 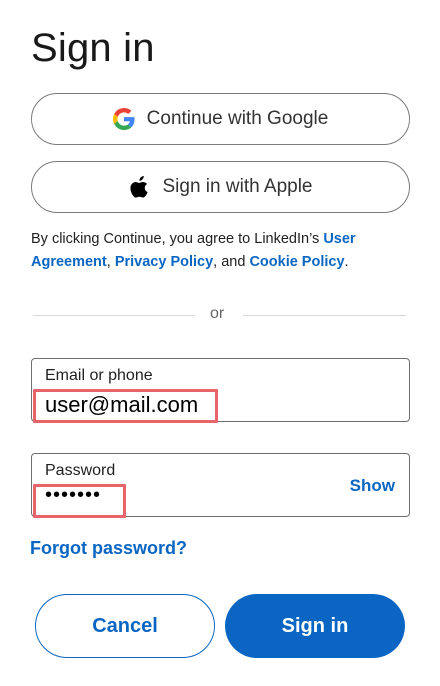 What do you see at coordinates (296, 262) in the screenshot?
I see `cookie-policy-link: Cookie Policy` at bounding box center [296, 262].